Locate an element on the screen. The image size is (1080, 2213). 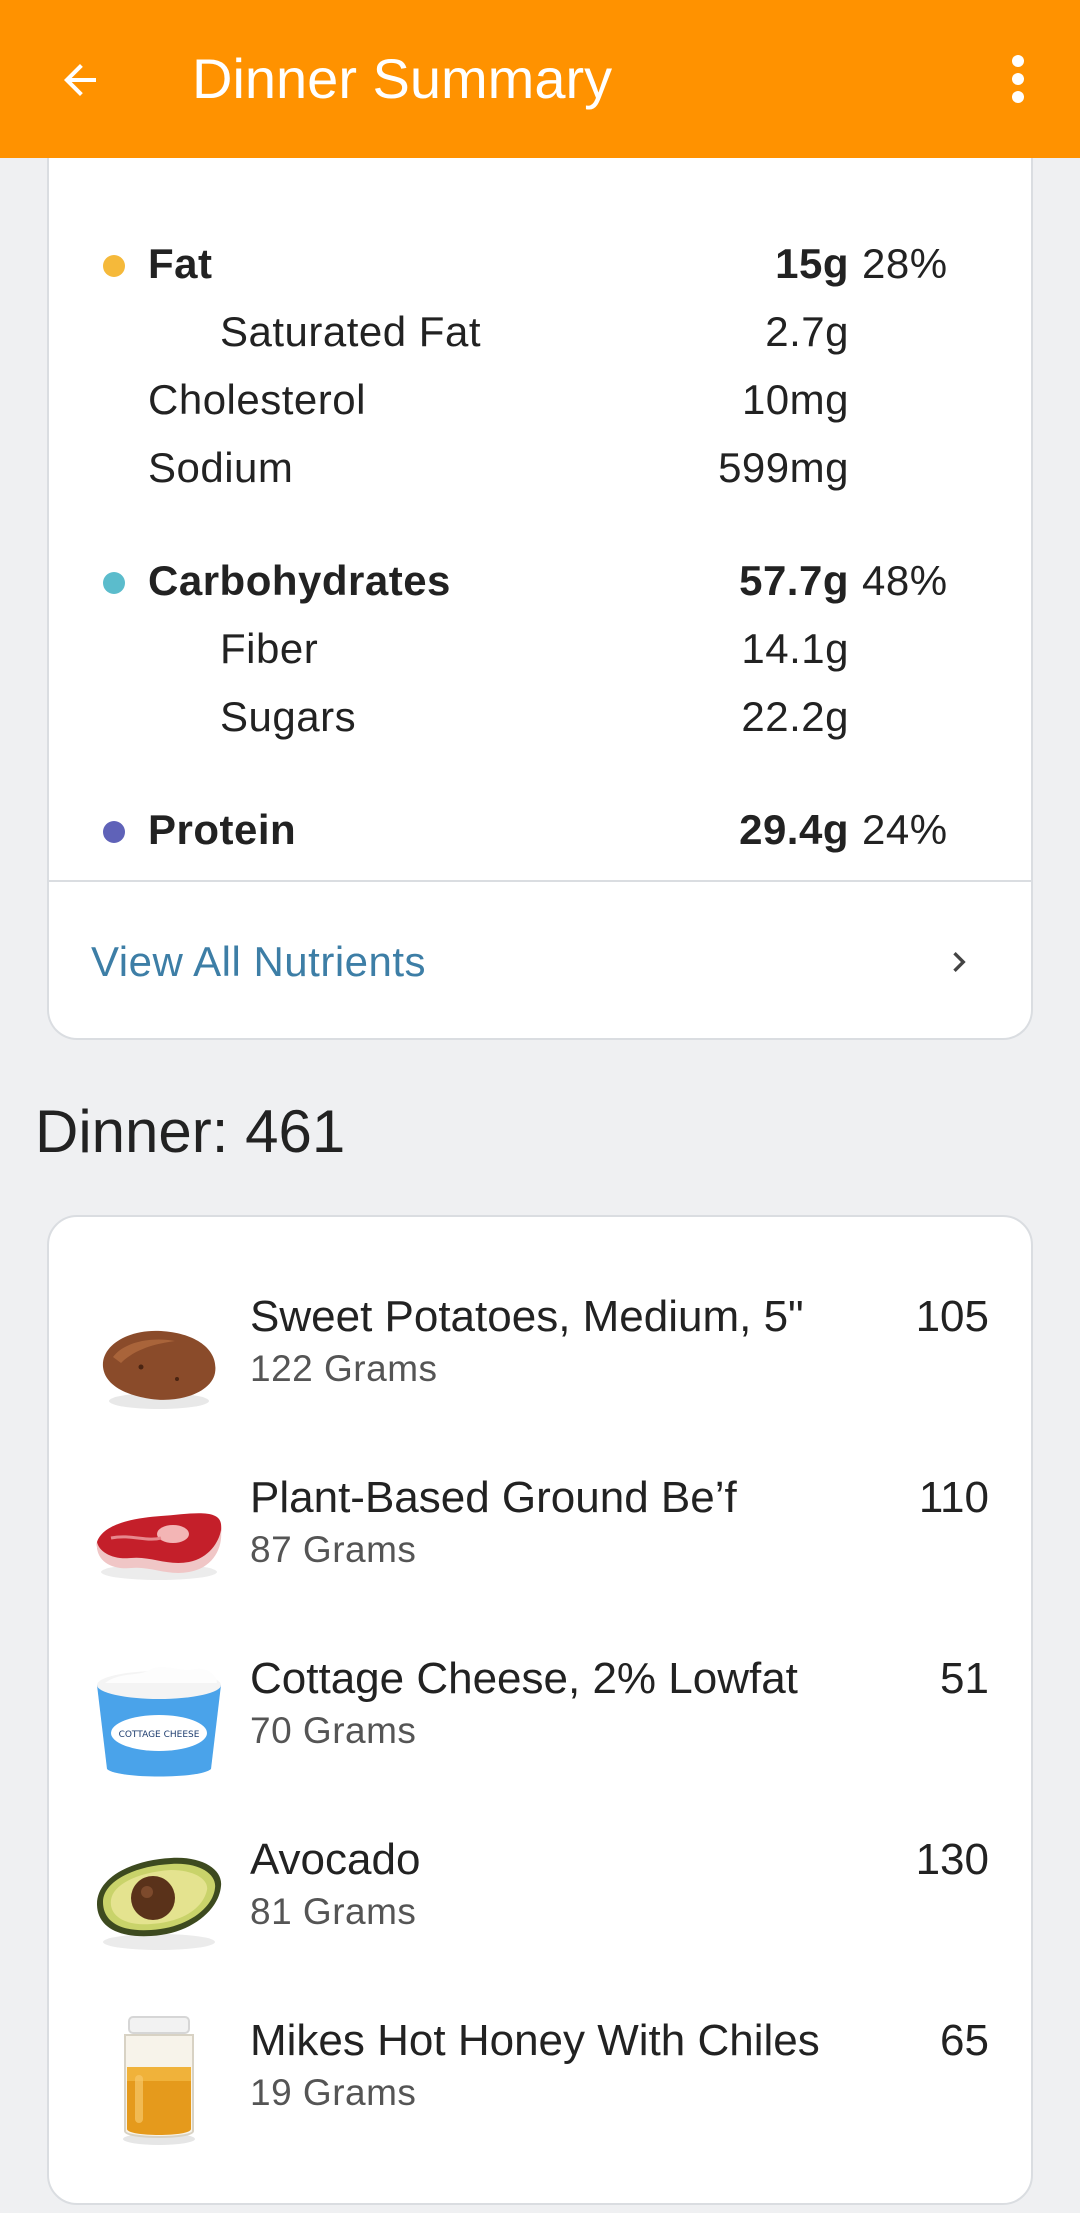
nutrient-percent: 28% is located at coordinates (905, 263).